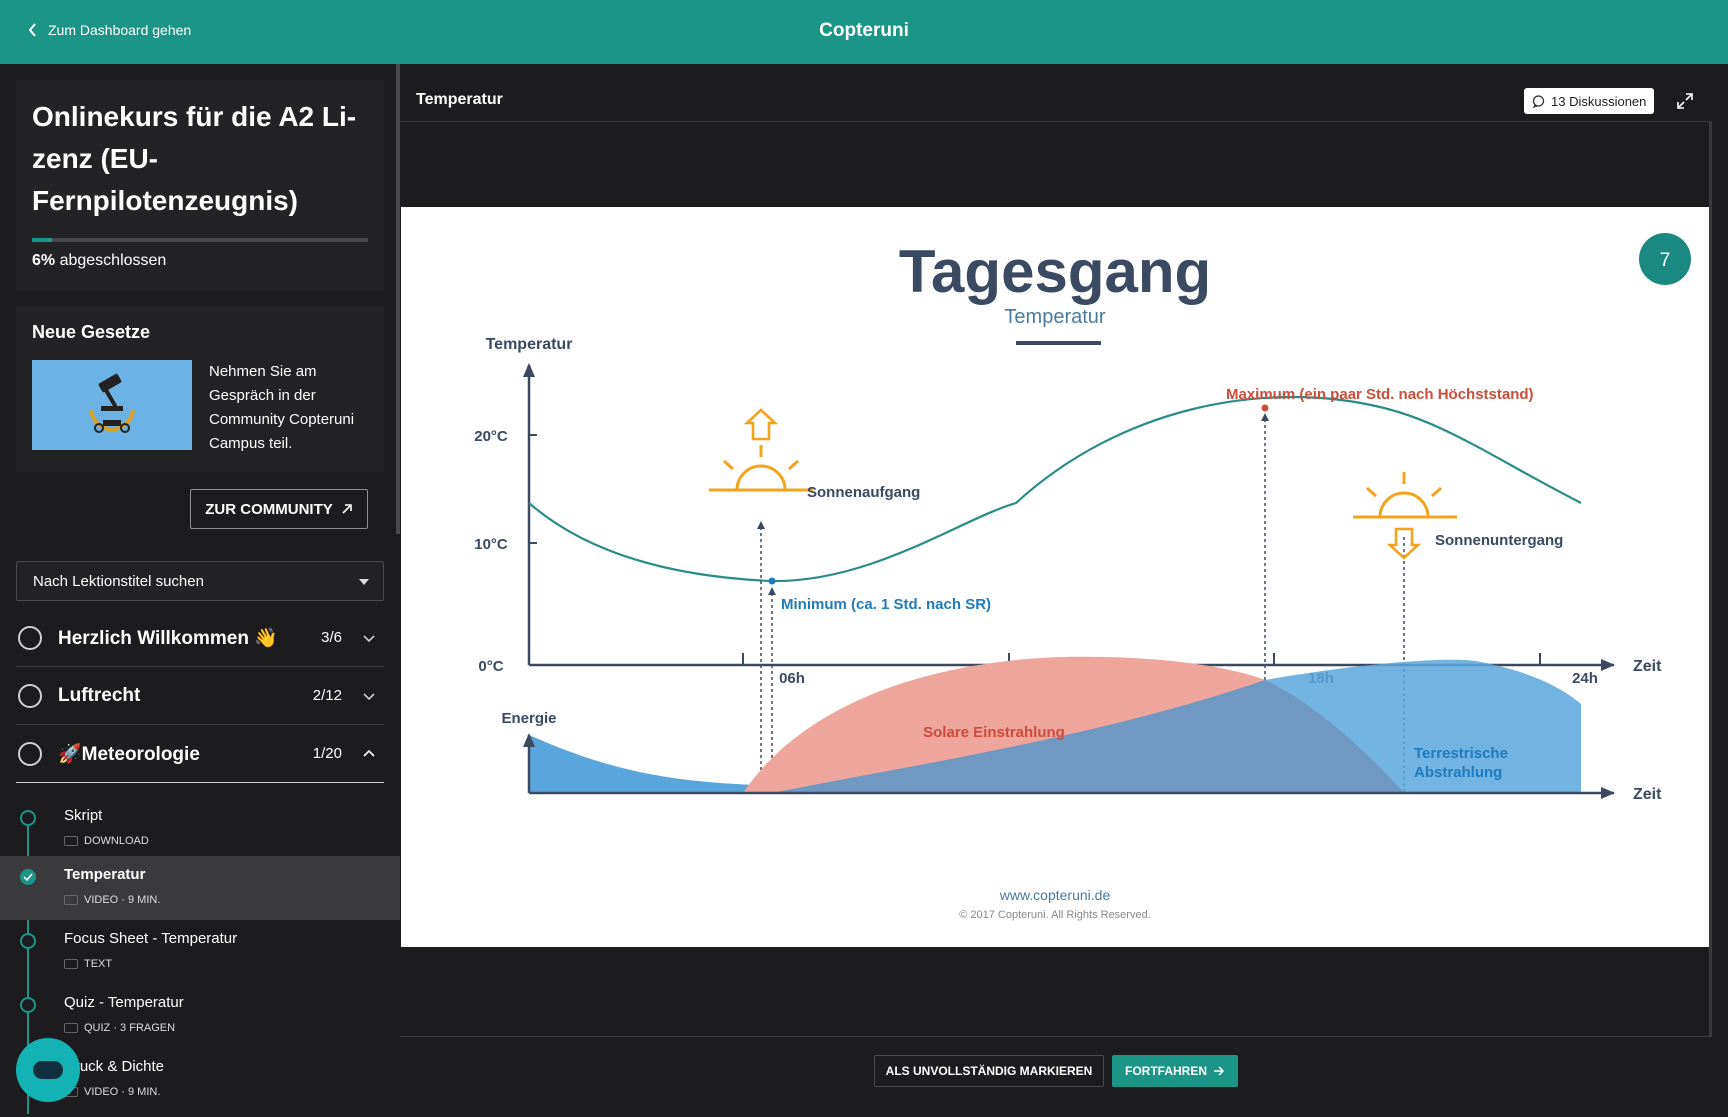 The width and height of the screenshot is (1728, 1117). Describe the element at coordinates (200, 1016) in the screenshot. I see `lesson-item: Quiz - Temperatur QUIZ · 3 FRAGEN` at that location.